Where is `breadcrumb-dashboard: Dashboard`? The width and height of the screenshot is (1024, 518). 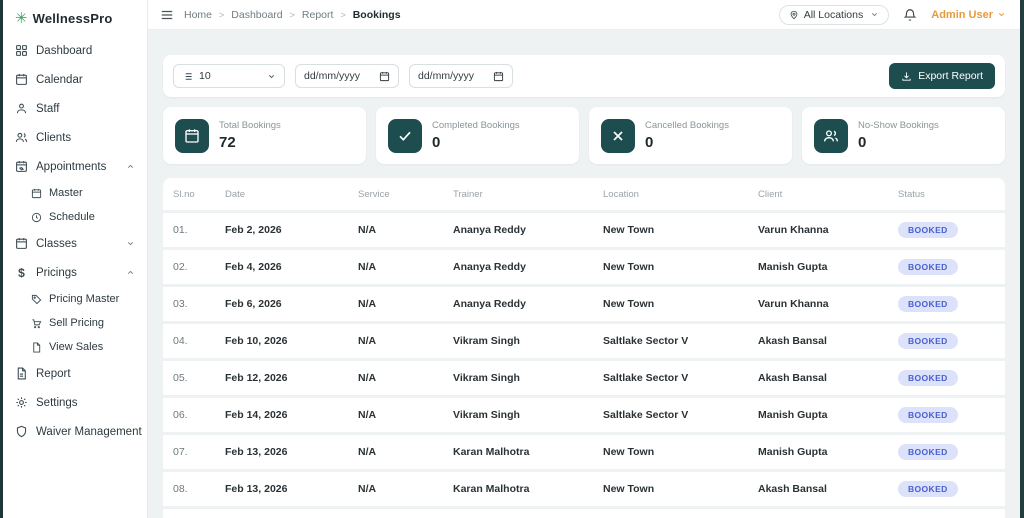 breadcrumb-dashboard: Dashboard is located at coordinates (256, 15).